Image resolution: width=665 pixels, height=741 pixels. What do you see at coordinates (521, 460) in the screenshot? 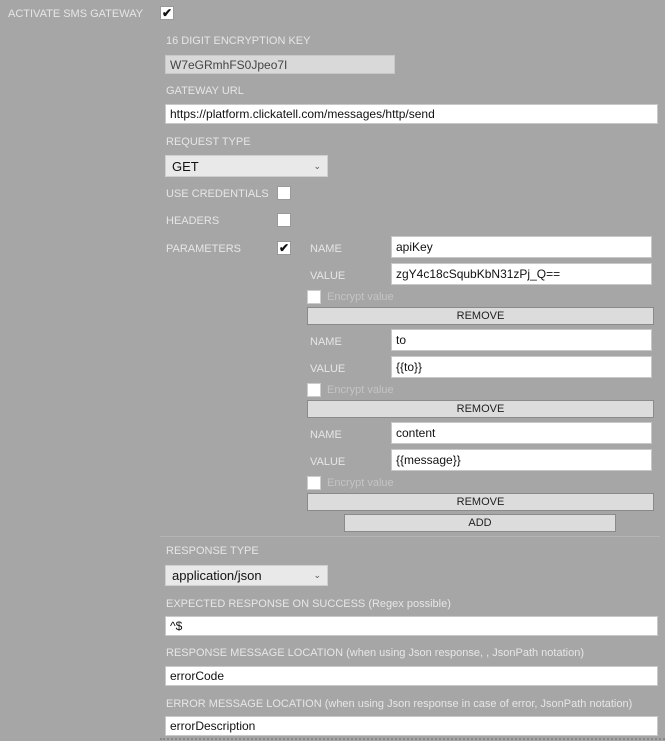
I see `param-value-input: {{message}}` at bounding box center [521, 460].